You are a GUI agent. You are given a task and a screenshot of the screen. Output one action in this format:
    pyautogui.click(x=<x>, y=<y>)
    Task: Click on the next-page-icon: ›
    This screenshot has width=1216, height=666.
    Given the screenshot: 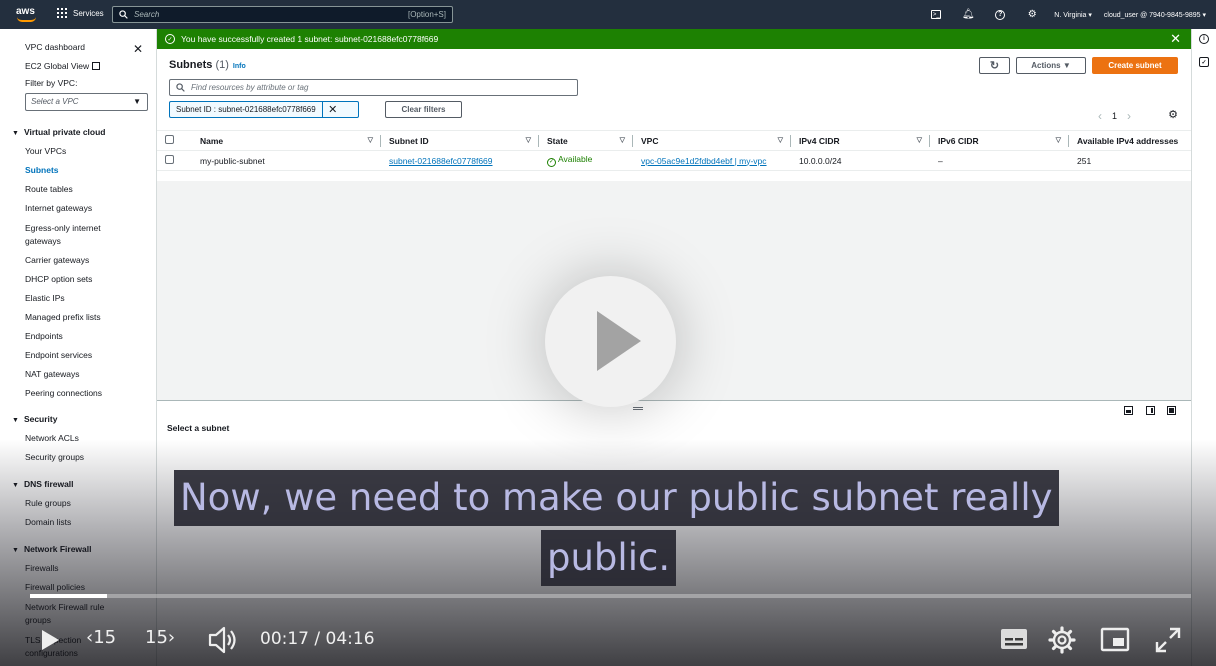 What is the action you would take?
    pyautogui.click(x=1129, y=116)
    